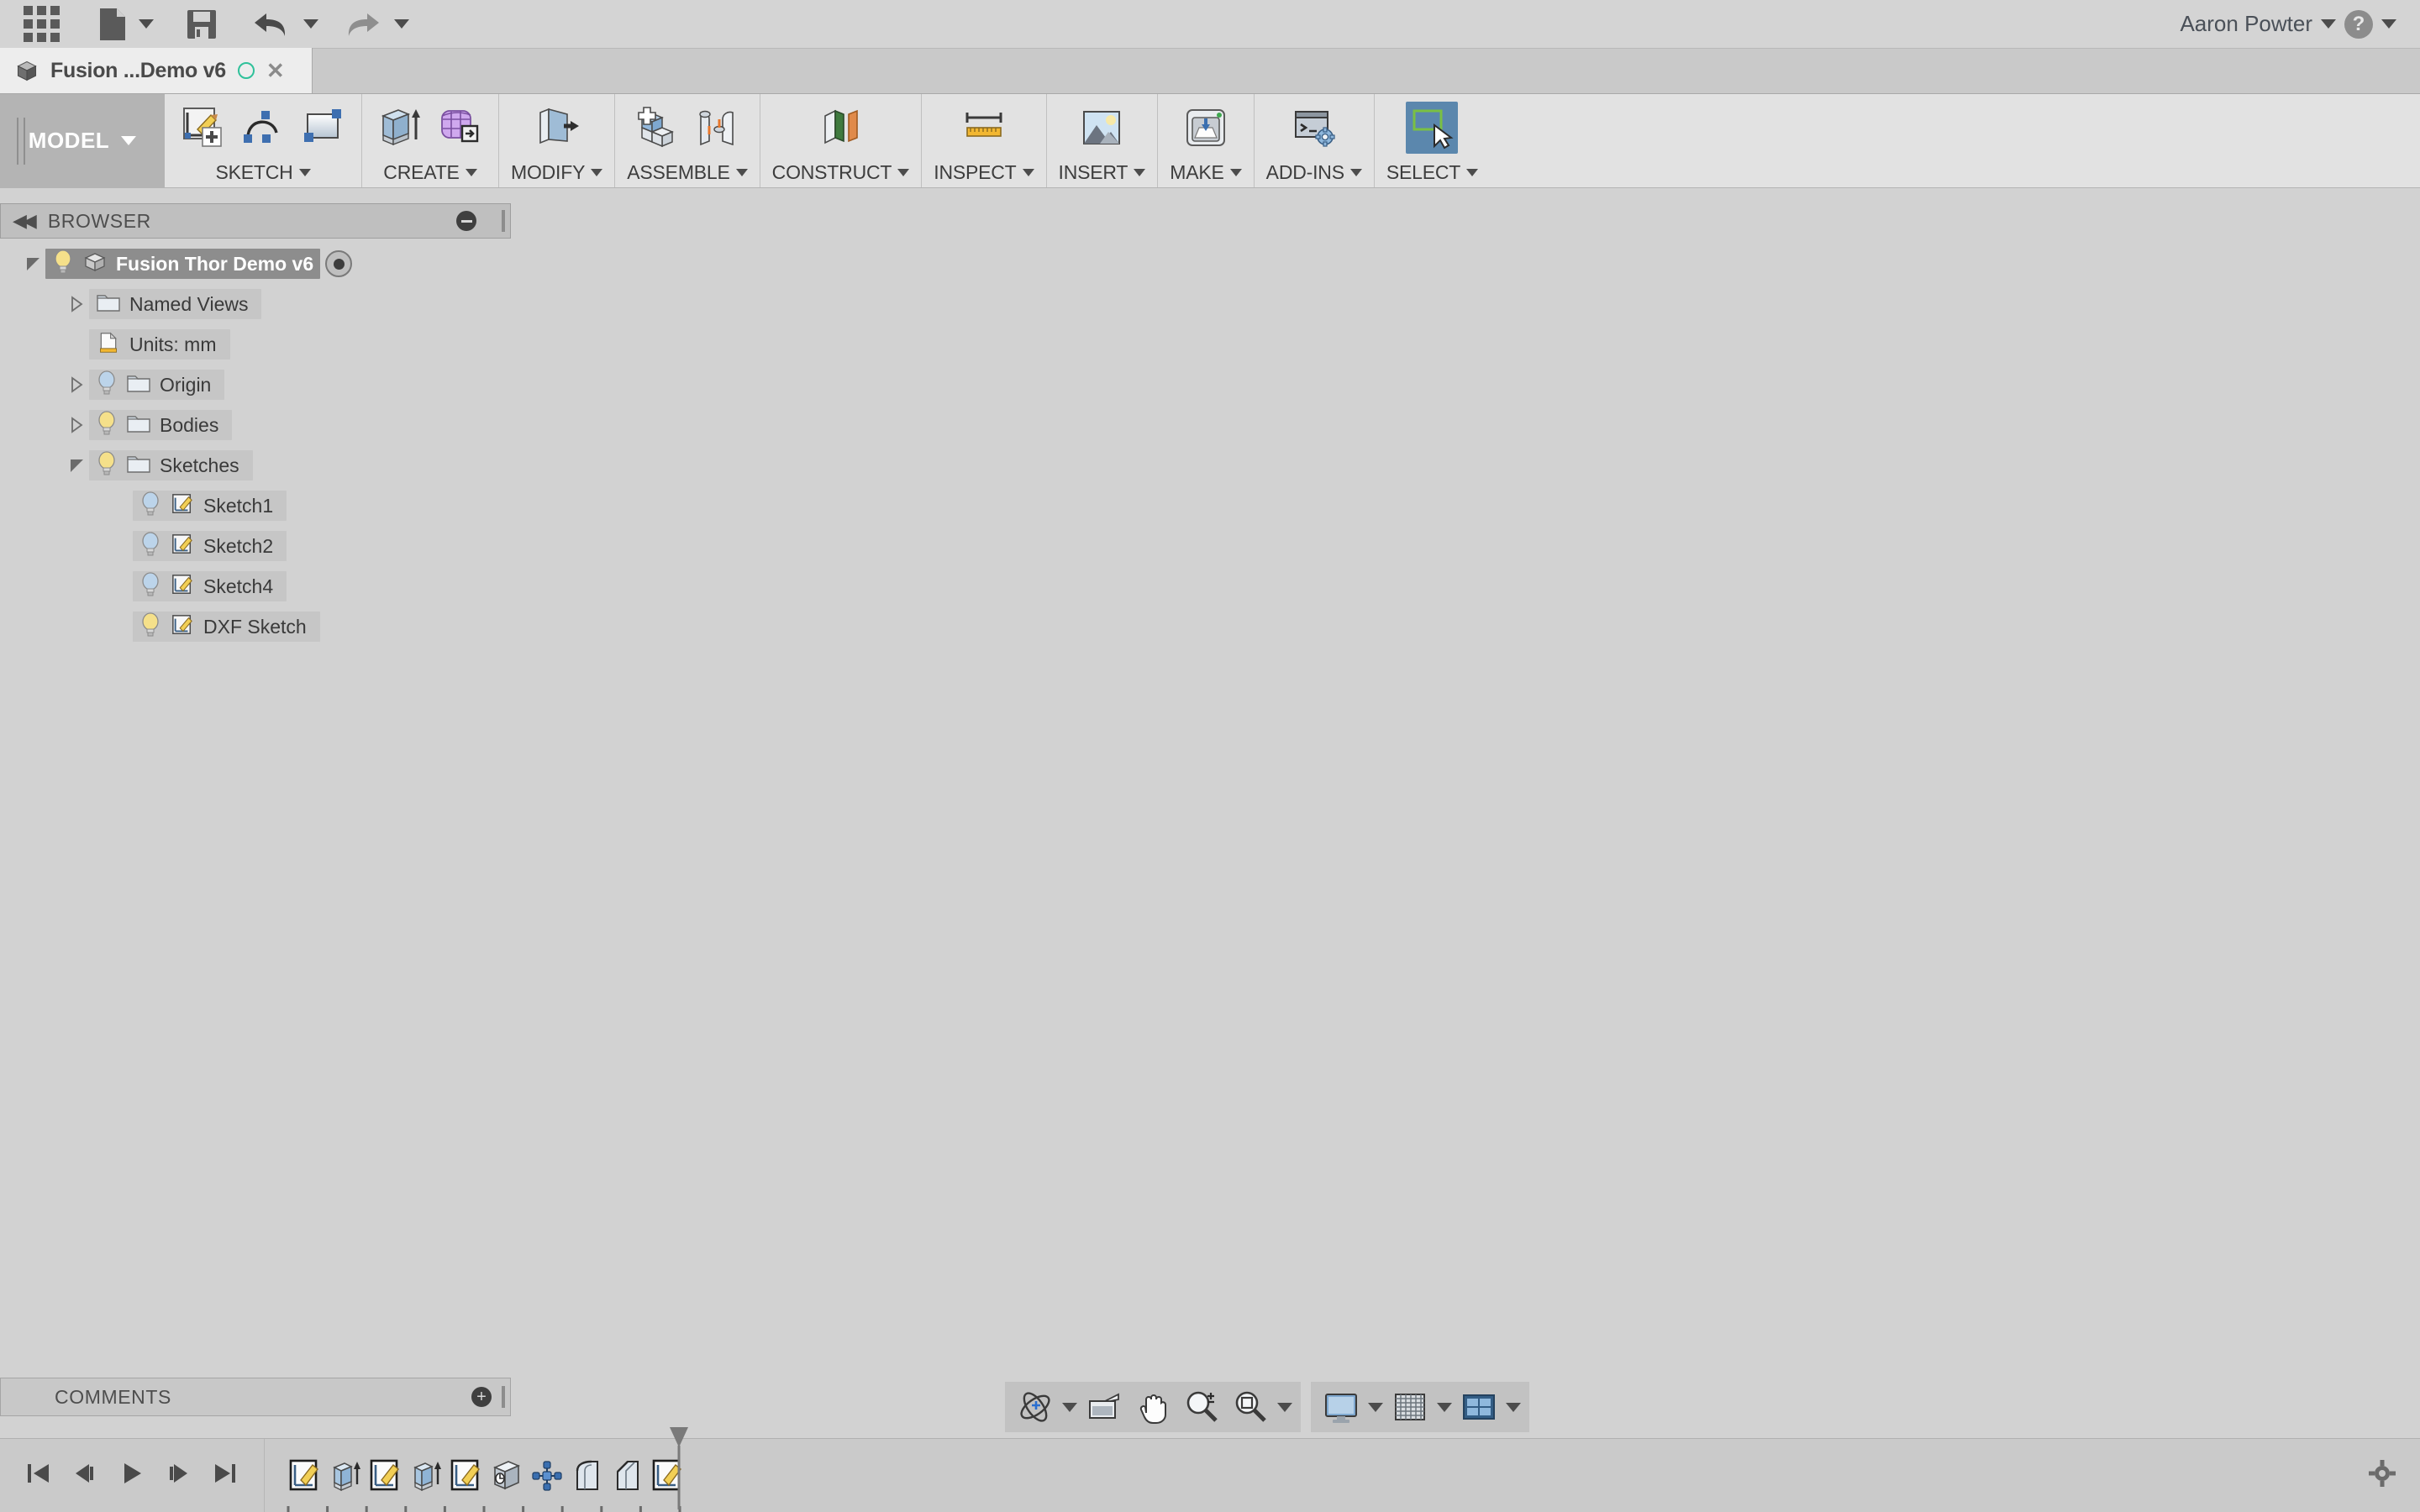 The height and width of the screenshot is (1512, 2420). I want to click on tree-item-pill: Sketch1, so click(210, 506).